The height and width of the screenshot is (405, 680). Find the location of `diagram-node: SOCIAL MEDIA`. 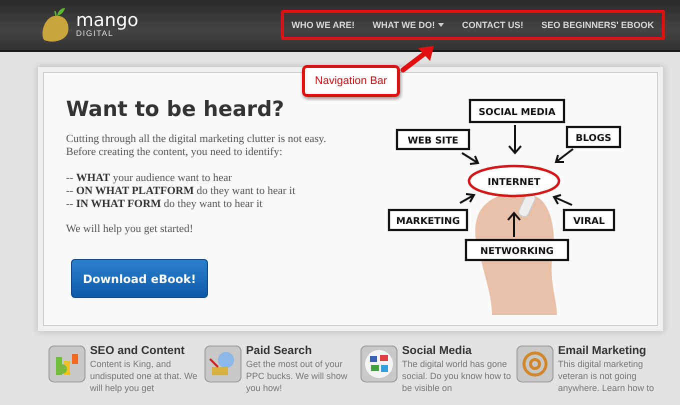

diagram-node: SOCIAL MEDIA is located at coordinates (517, 111).